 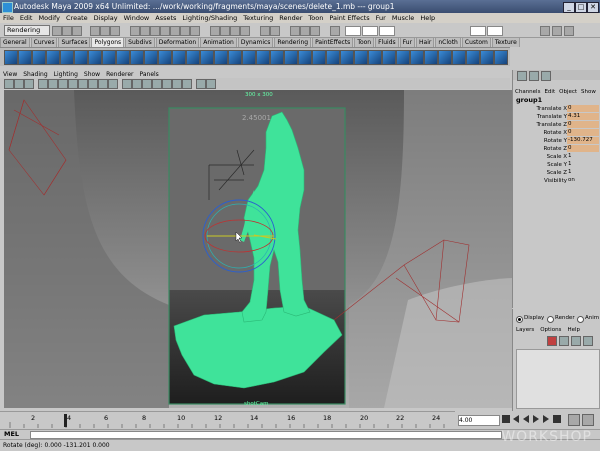 What do you see at coordinates (549, 92) in the screenshot?
I see `channel-menu-edit: Edit` at bounding box center [549, 92].